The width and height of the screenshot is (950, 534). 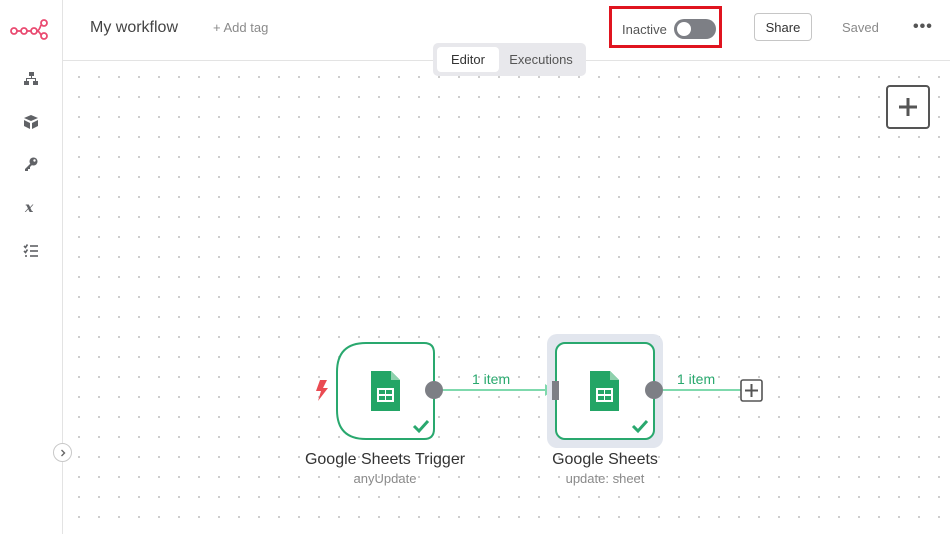 I want to click on tab-executions: Executions, so click(x=541, y=59).